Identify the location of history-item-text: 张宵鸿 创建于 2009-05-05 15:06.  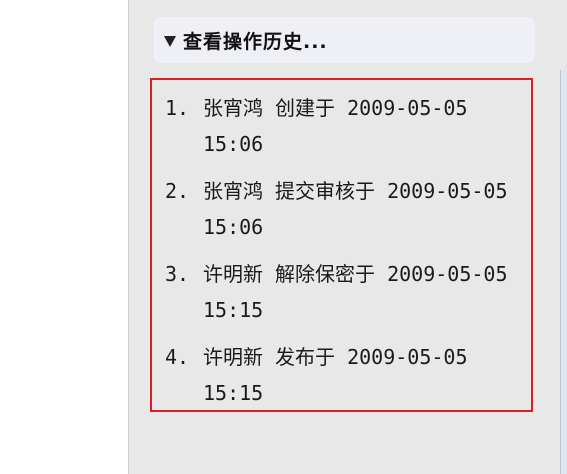
(335, 126).